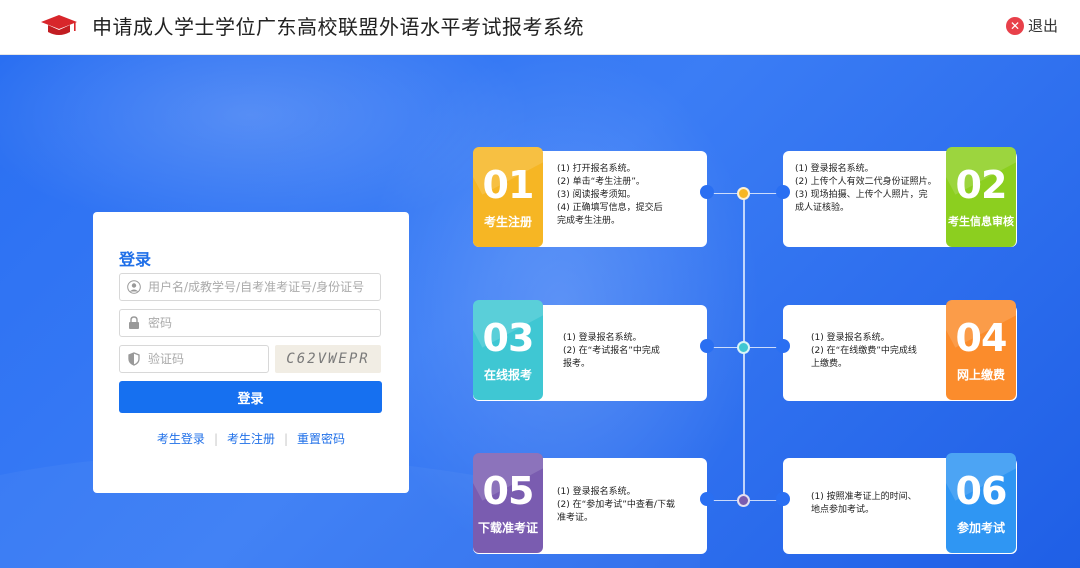  Describe the element at coordinates (980, 528) in the screenshot. I see `step-label: 参加考试` at that location.